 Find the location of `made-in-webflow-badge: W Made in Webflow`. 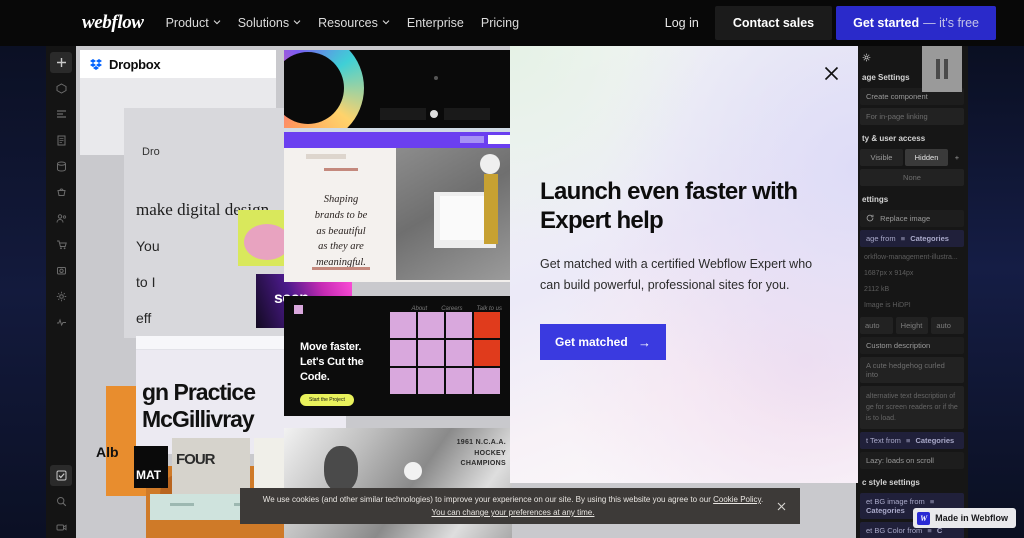

made-in-webflow-badge: W Made in Webflow is located at coordinates (964, 518).